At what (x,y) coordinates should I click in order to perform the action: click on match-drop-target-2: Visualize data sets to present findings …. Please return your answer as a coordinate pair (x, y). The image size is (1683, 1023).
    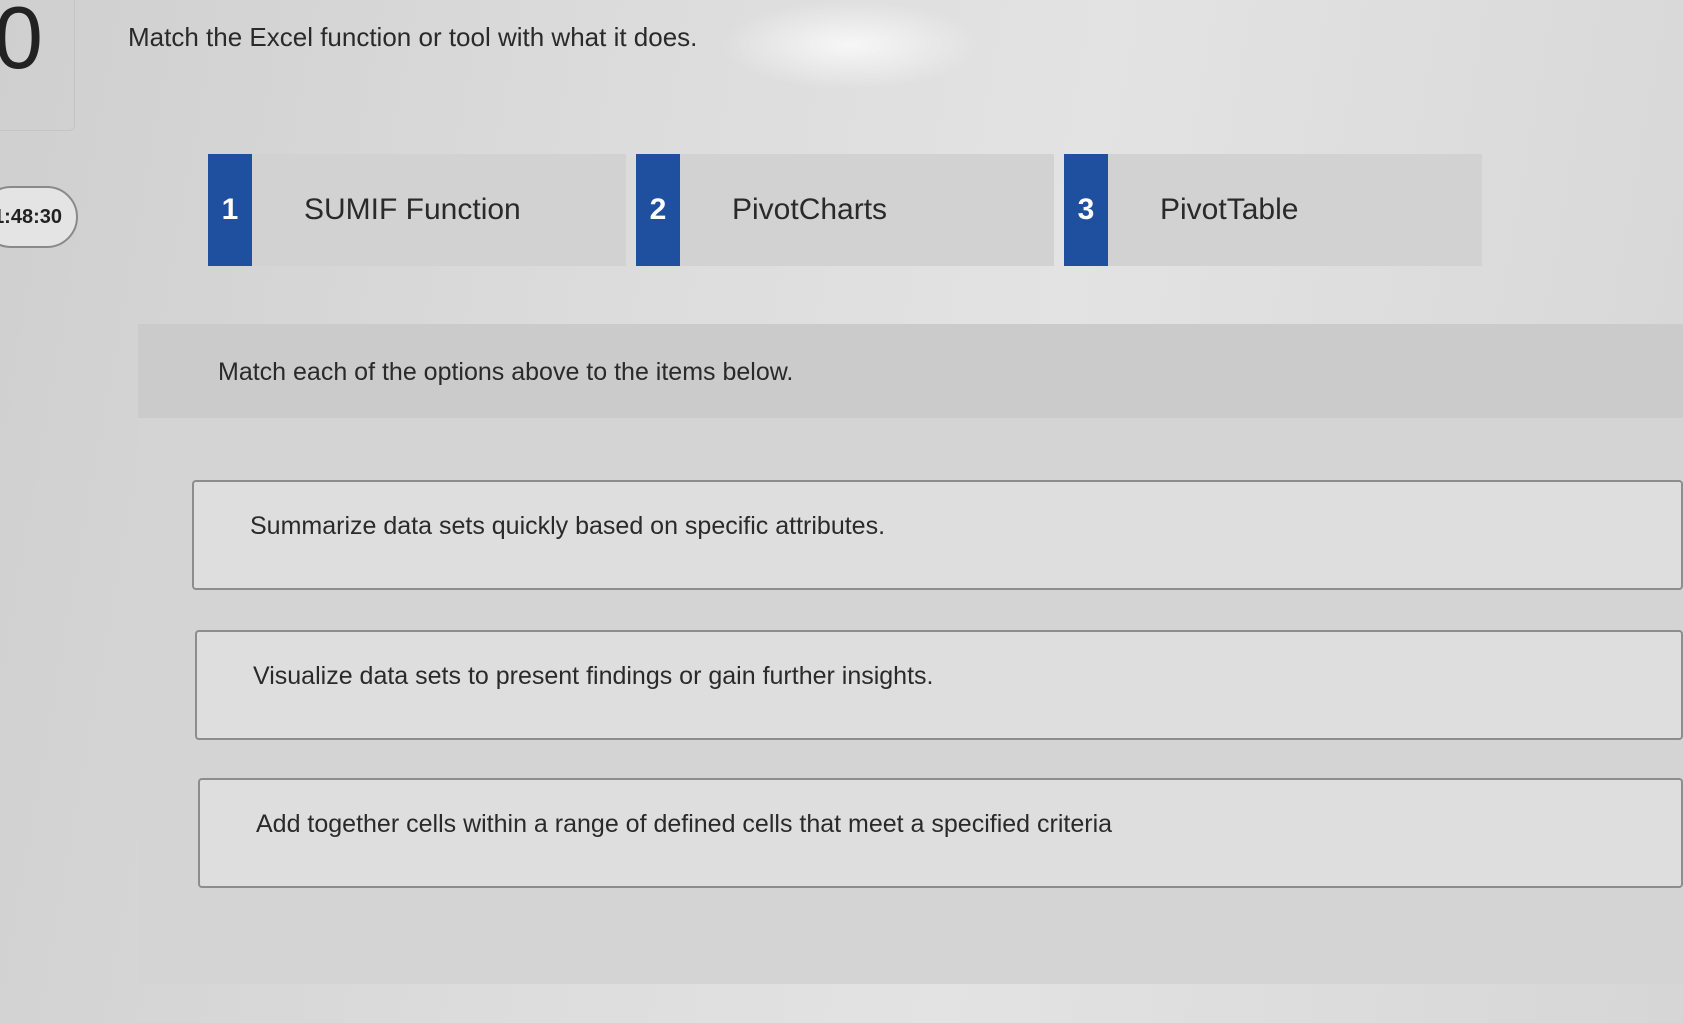
    Looking at the image, I should click on (939, 685).